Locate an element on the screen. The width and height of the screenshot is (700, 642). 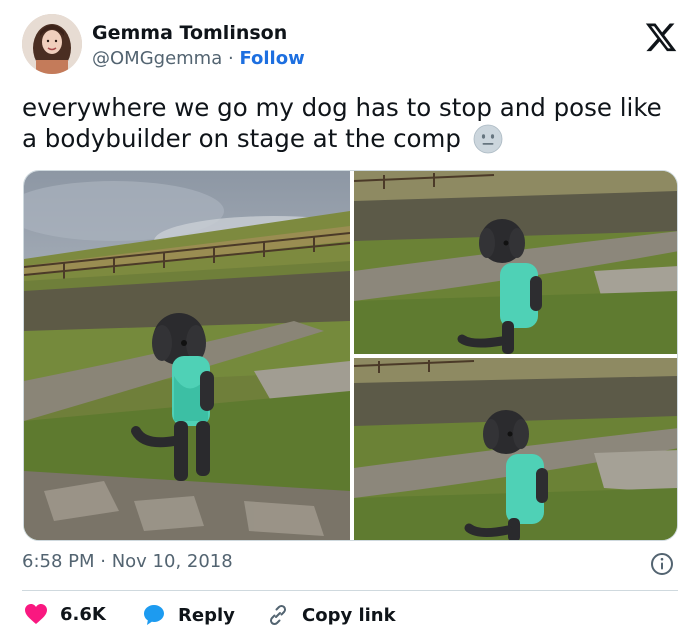
like-button: 6.6K is located at coordinates (65, 614).